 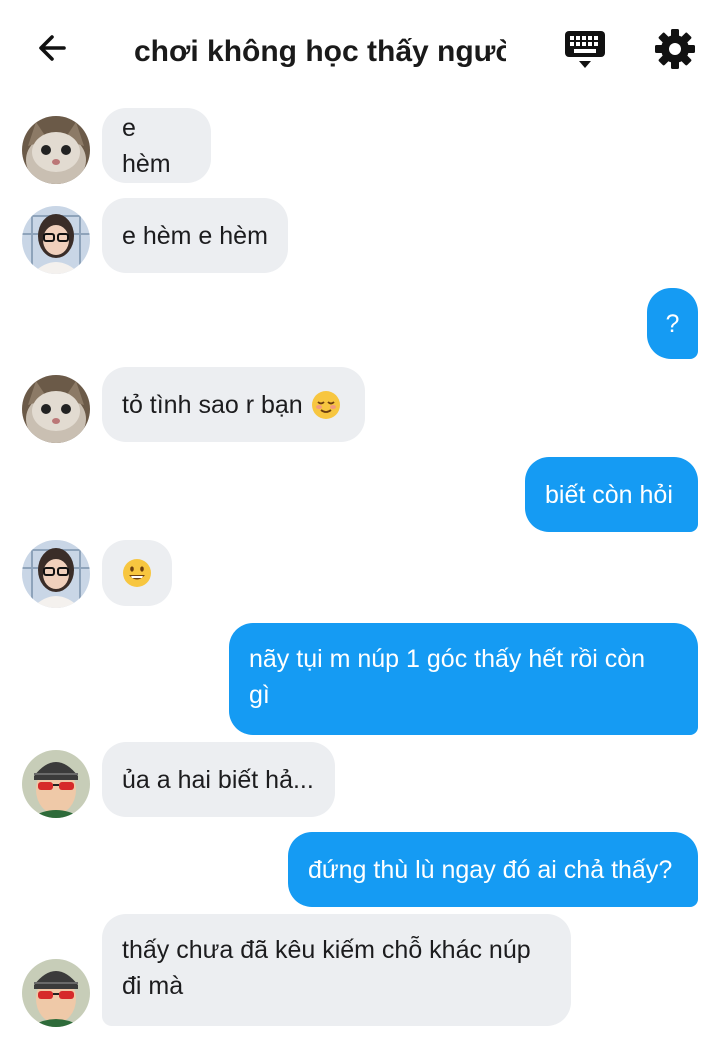 I want to click on grinning-face-emoji, so click(x=137, y=573).